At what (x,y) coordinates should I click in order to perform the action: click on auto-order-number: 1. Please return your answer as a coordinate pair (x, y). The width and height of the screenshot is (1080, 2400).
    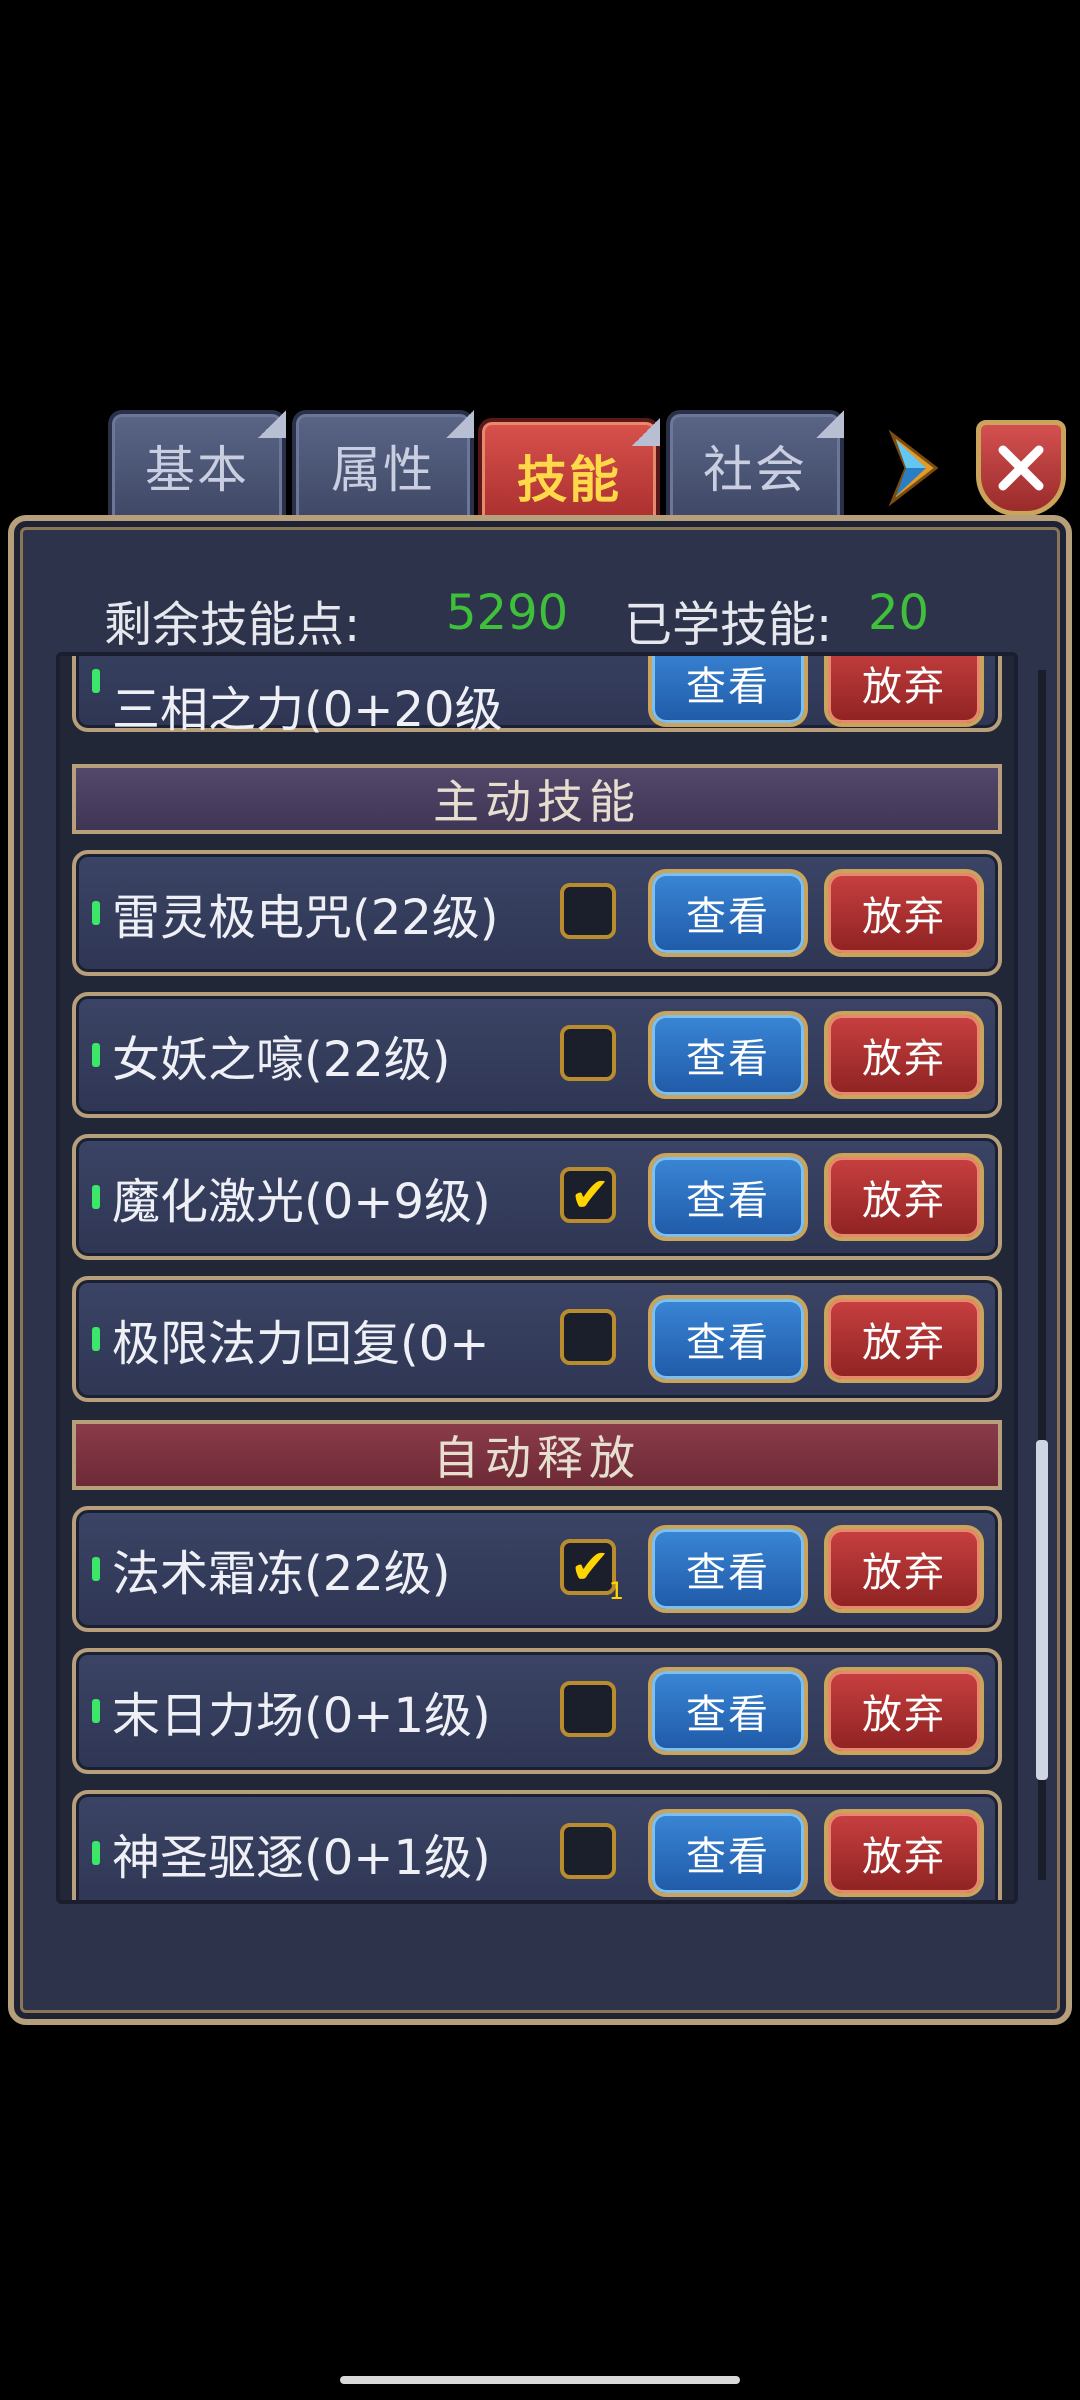
    Looking at the image, I should click on (616, 1591).